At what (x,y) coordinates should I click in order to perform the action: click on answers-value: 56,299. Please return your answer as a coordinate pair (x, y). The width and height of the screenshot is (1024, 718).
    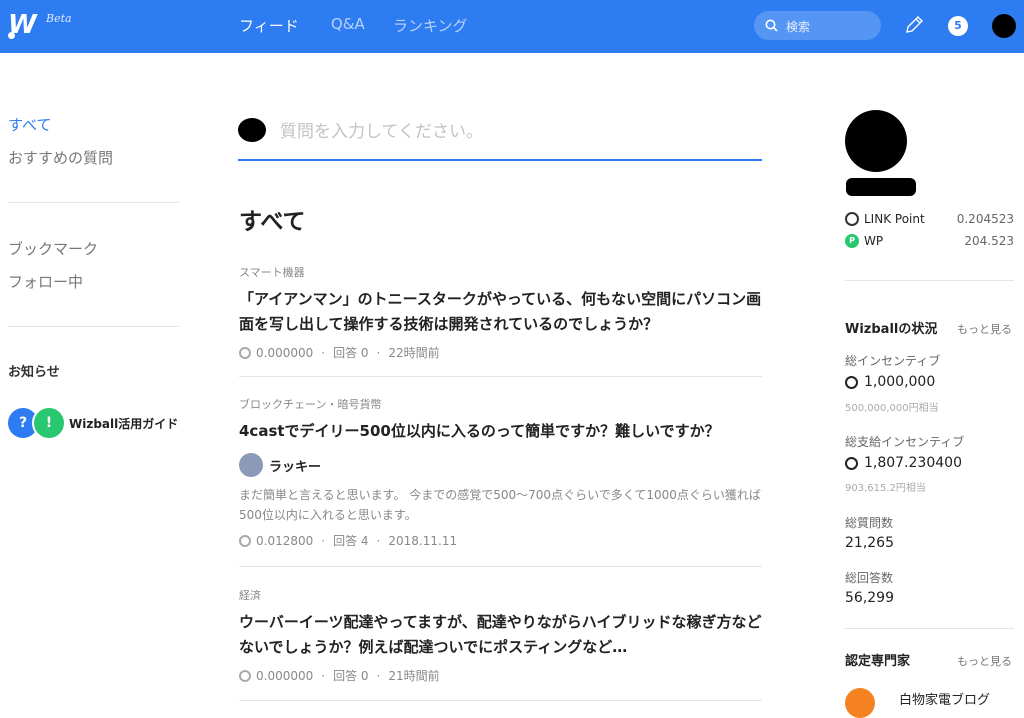
    Looking at the image, I should click on (869, 598).